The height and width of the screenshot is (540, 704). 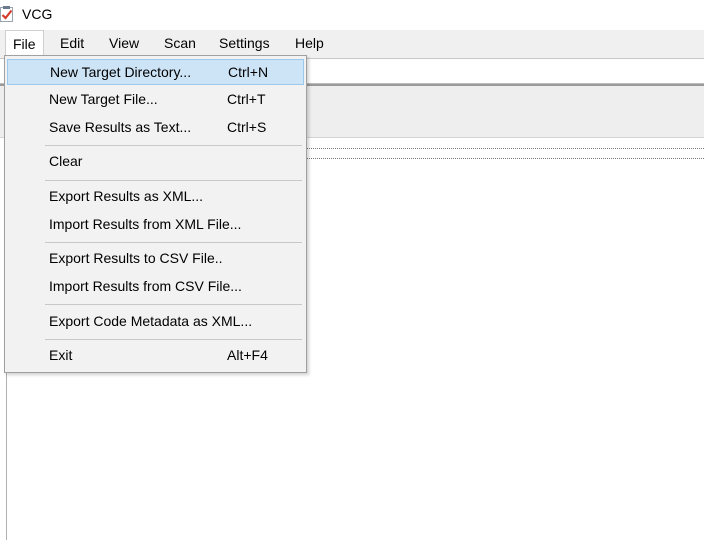 What do you see at coordinates (352, 15) in the screenshot?
I see `title-bar: VCG` at bounding box center [352, 15].